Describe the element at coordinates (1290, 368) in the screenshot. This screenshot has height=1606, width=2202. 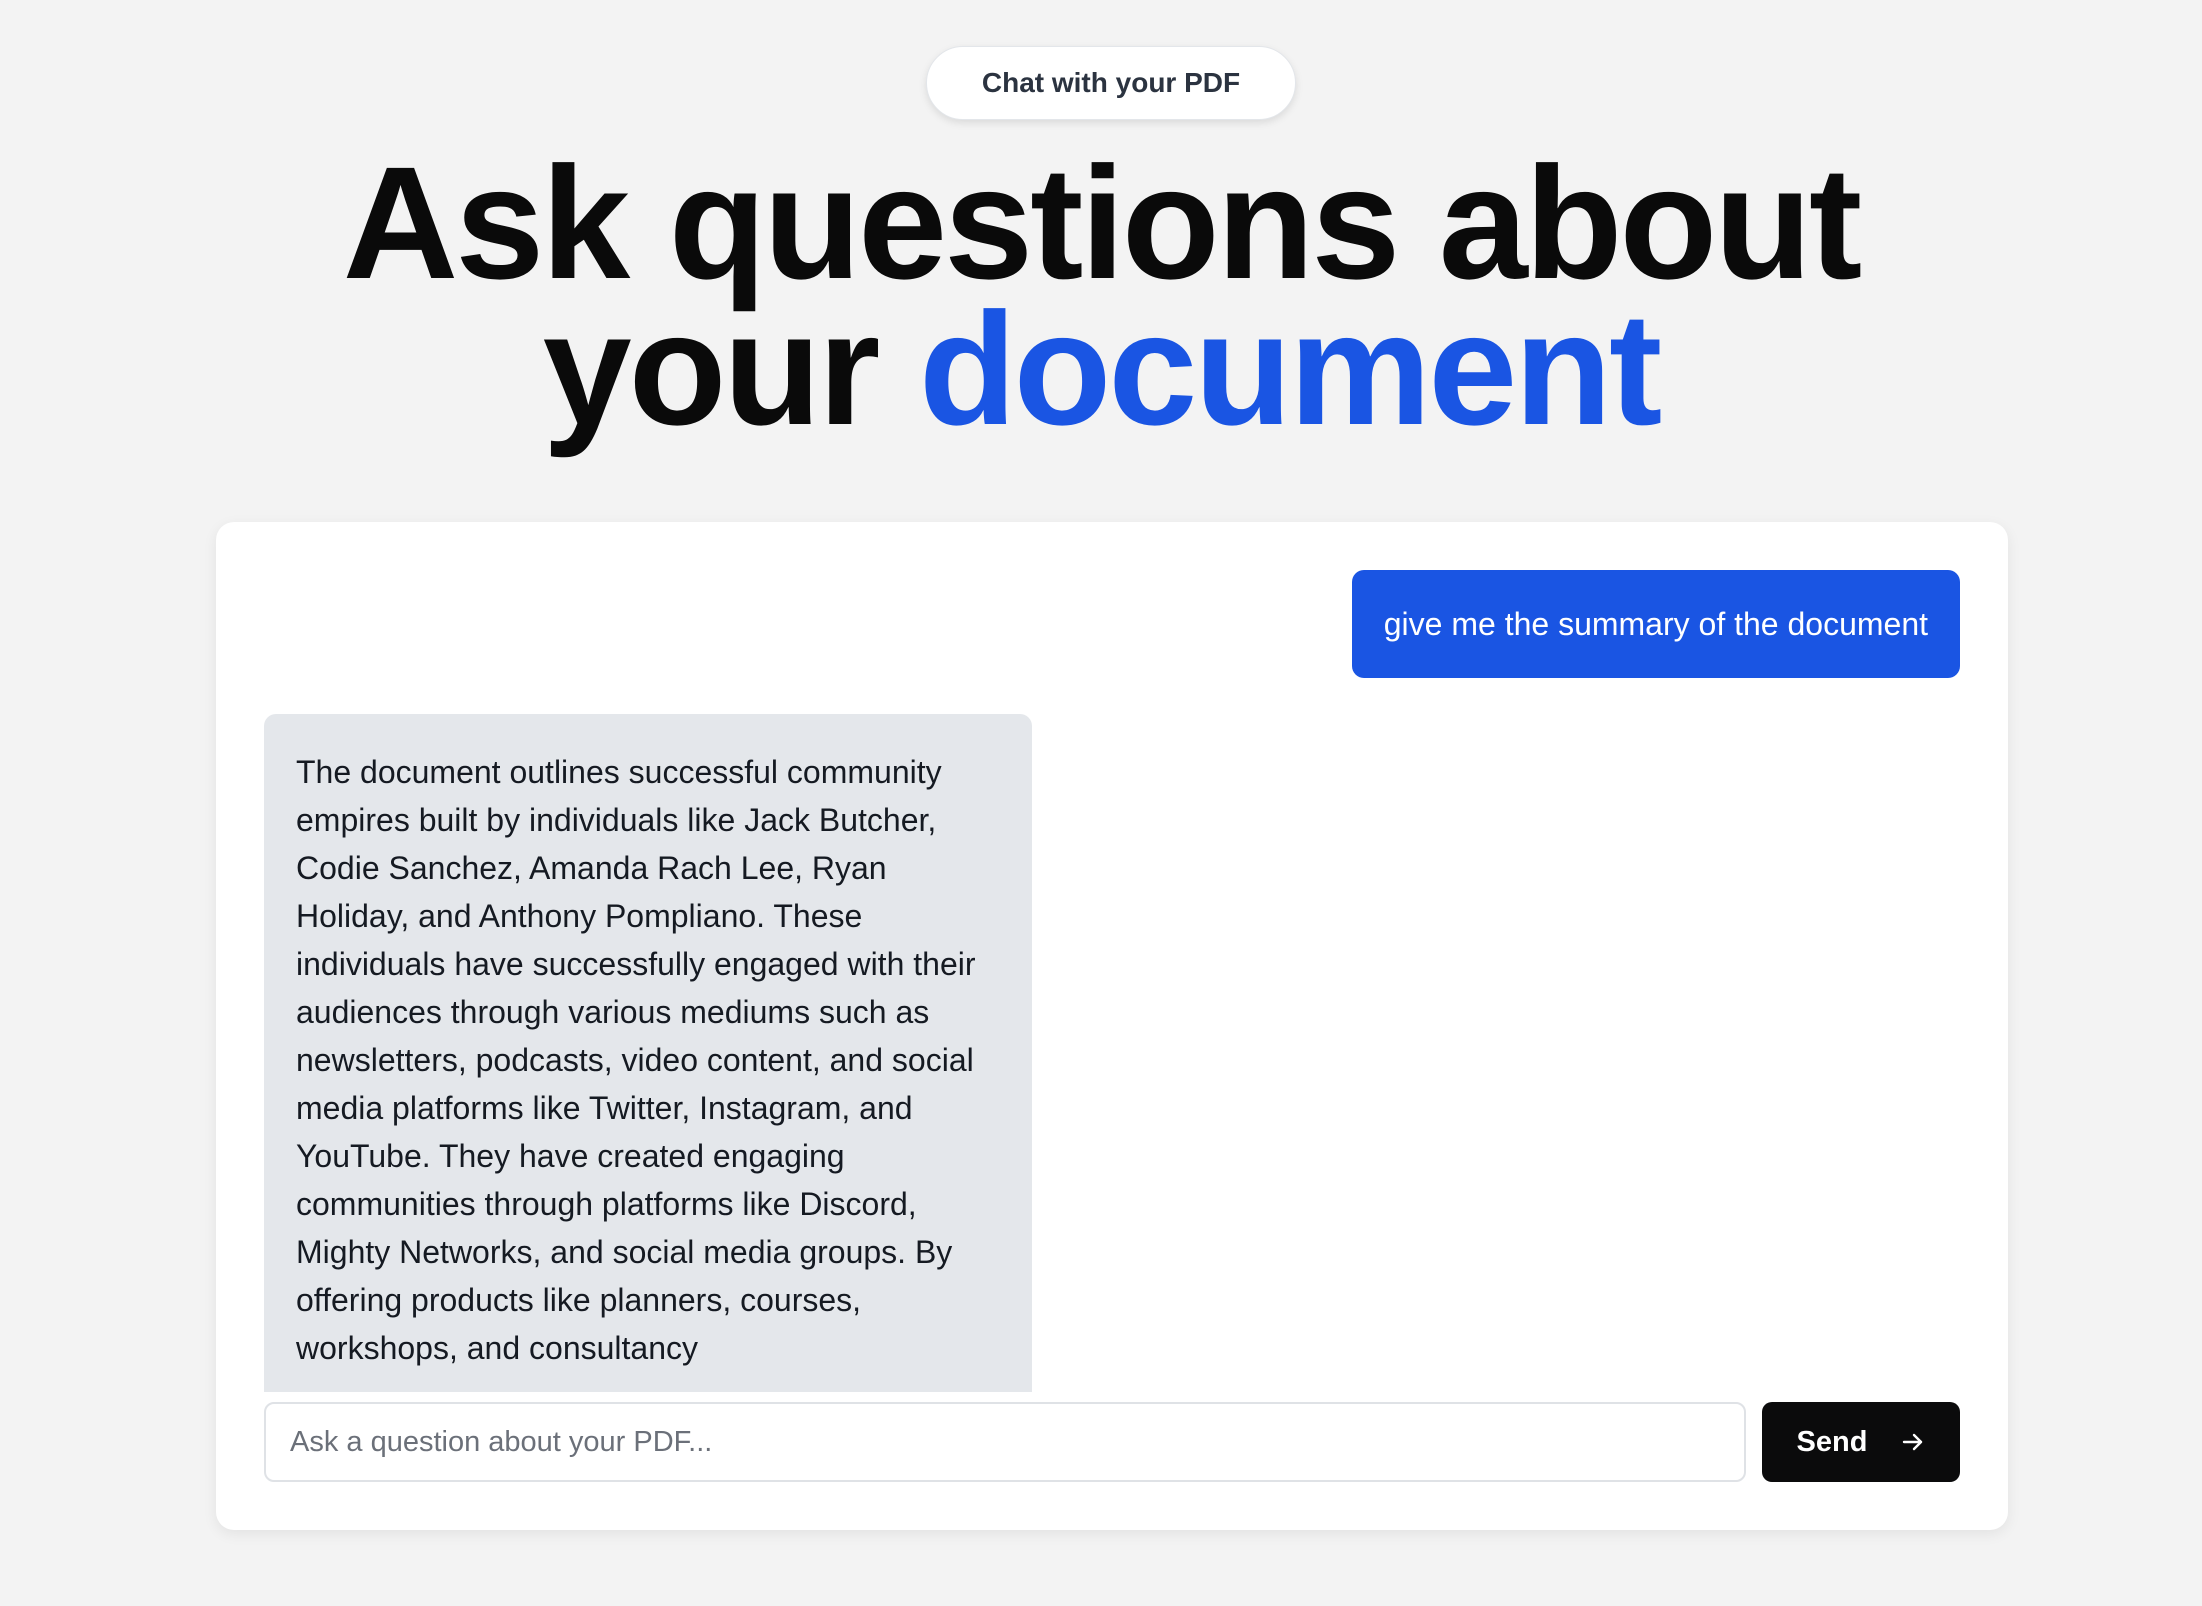
I see `page-title-accent: document` at that location.